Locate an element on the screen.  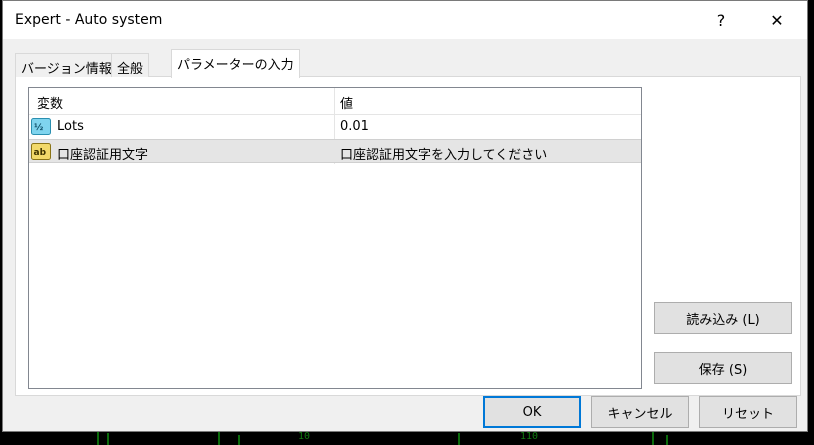
table-row-selected: ab 口座認証用文字 口座認証用文字を入力してください is located at coordinates (335, 151).